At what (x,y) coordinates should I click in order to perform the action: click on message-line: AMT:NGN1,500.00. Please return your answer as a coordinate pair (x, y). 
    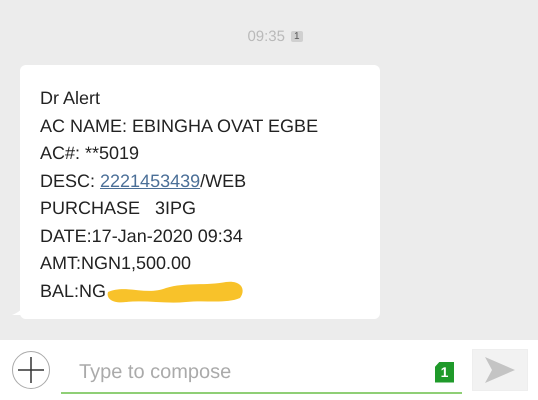
    Looking at the image, I should click on (116, 263).